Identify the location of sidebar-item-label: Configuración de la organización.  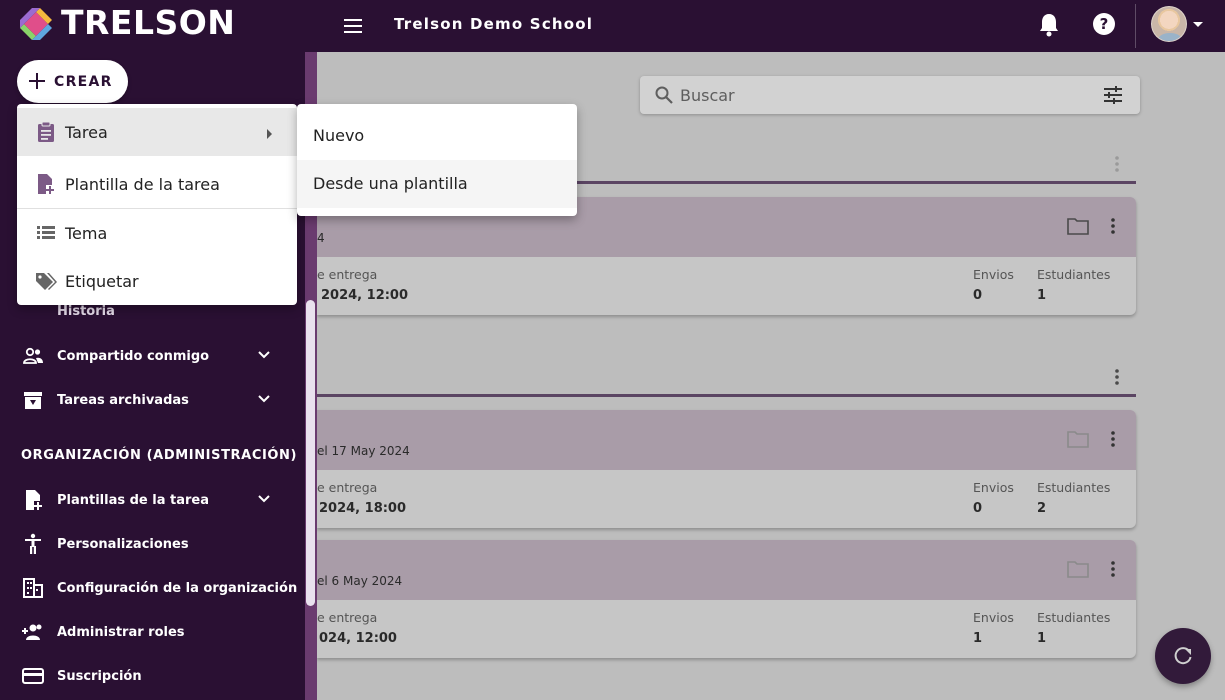
(177, 588).